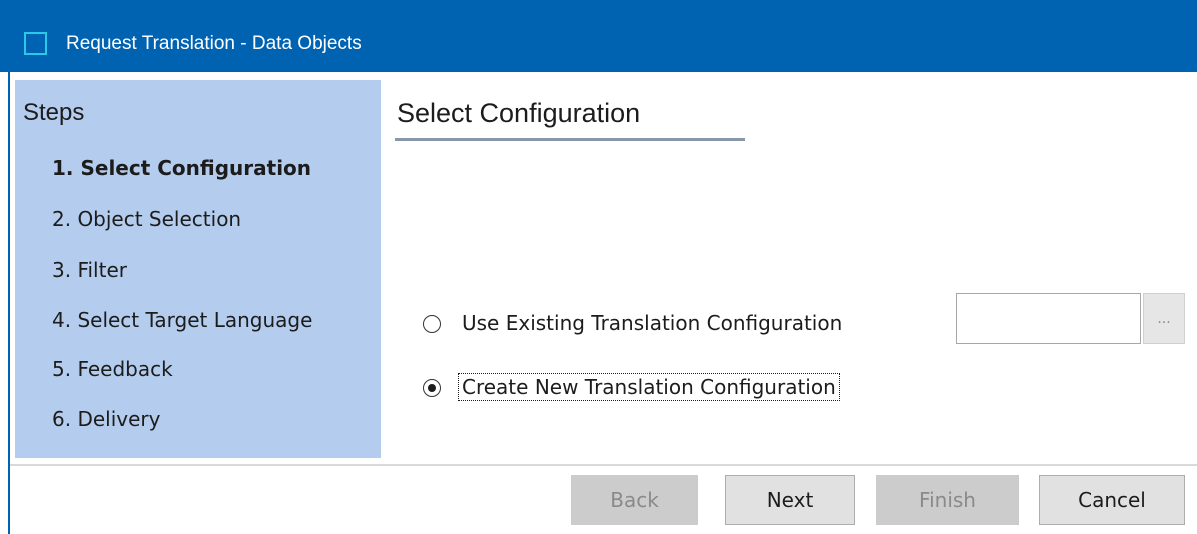  What do you see at coordinates (432, 388) in the screenshot?
I see `create-new-radio` at bounding box center [432, 388].